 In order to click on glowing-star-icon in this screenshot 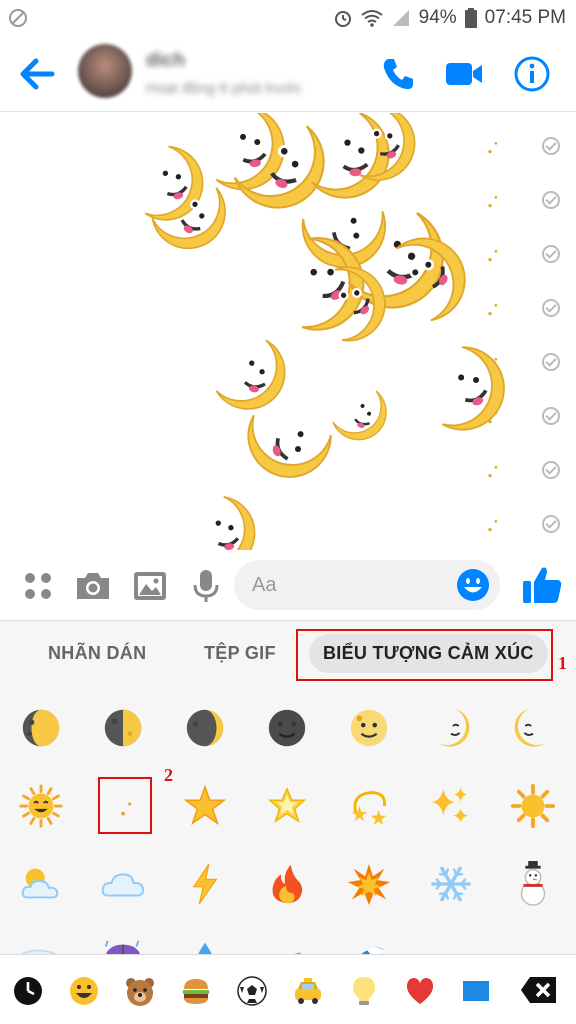, I will do `click(287, 805)`.